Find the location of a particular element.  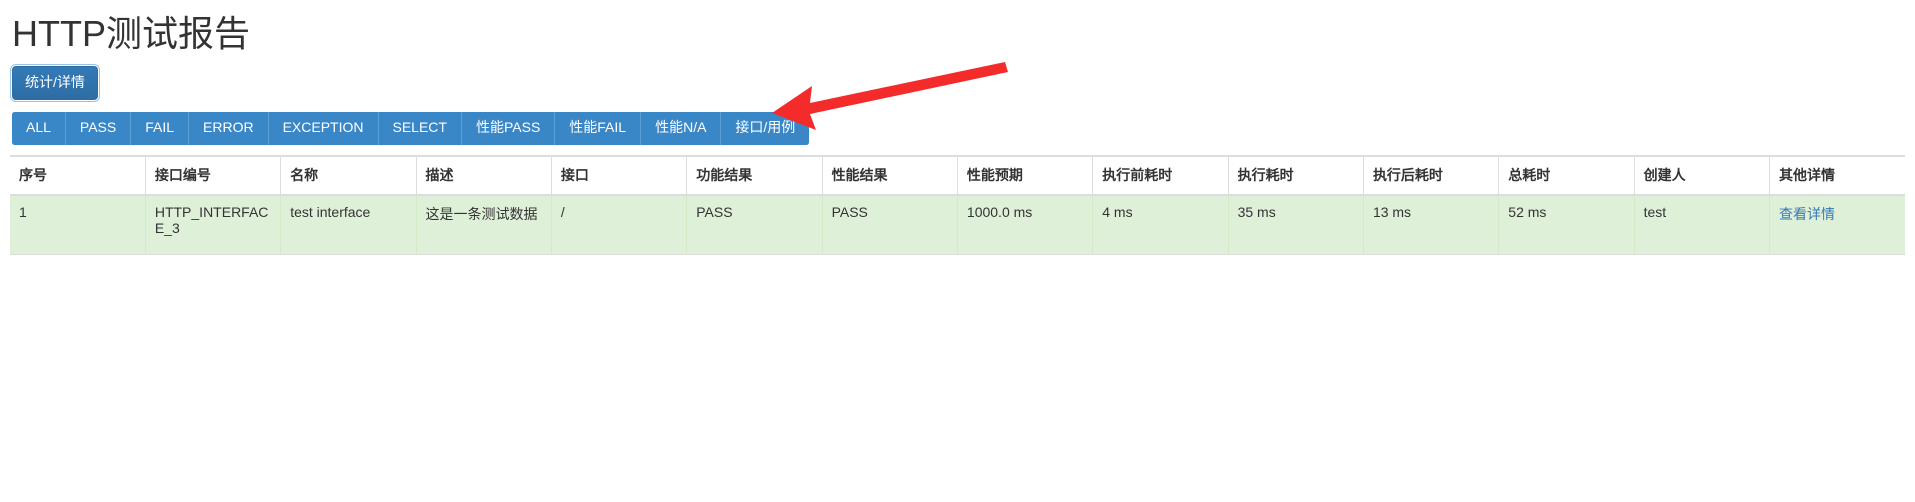

col-header-time-after: 执行后耗时 is located at coordinates (1431, 175).